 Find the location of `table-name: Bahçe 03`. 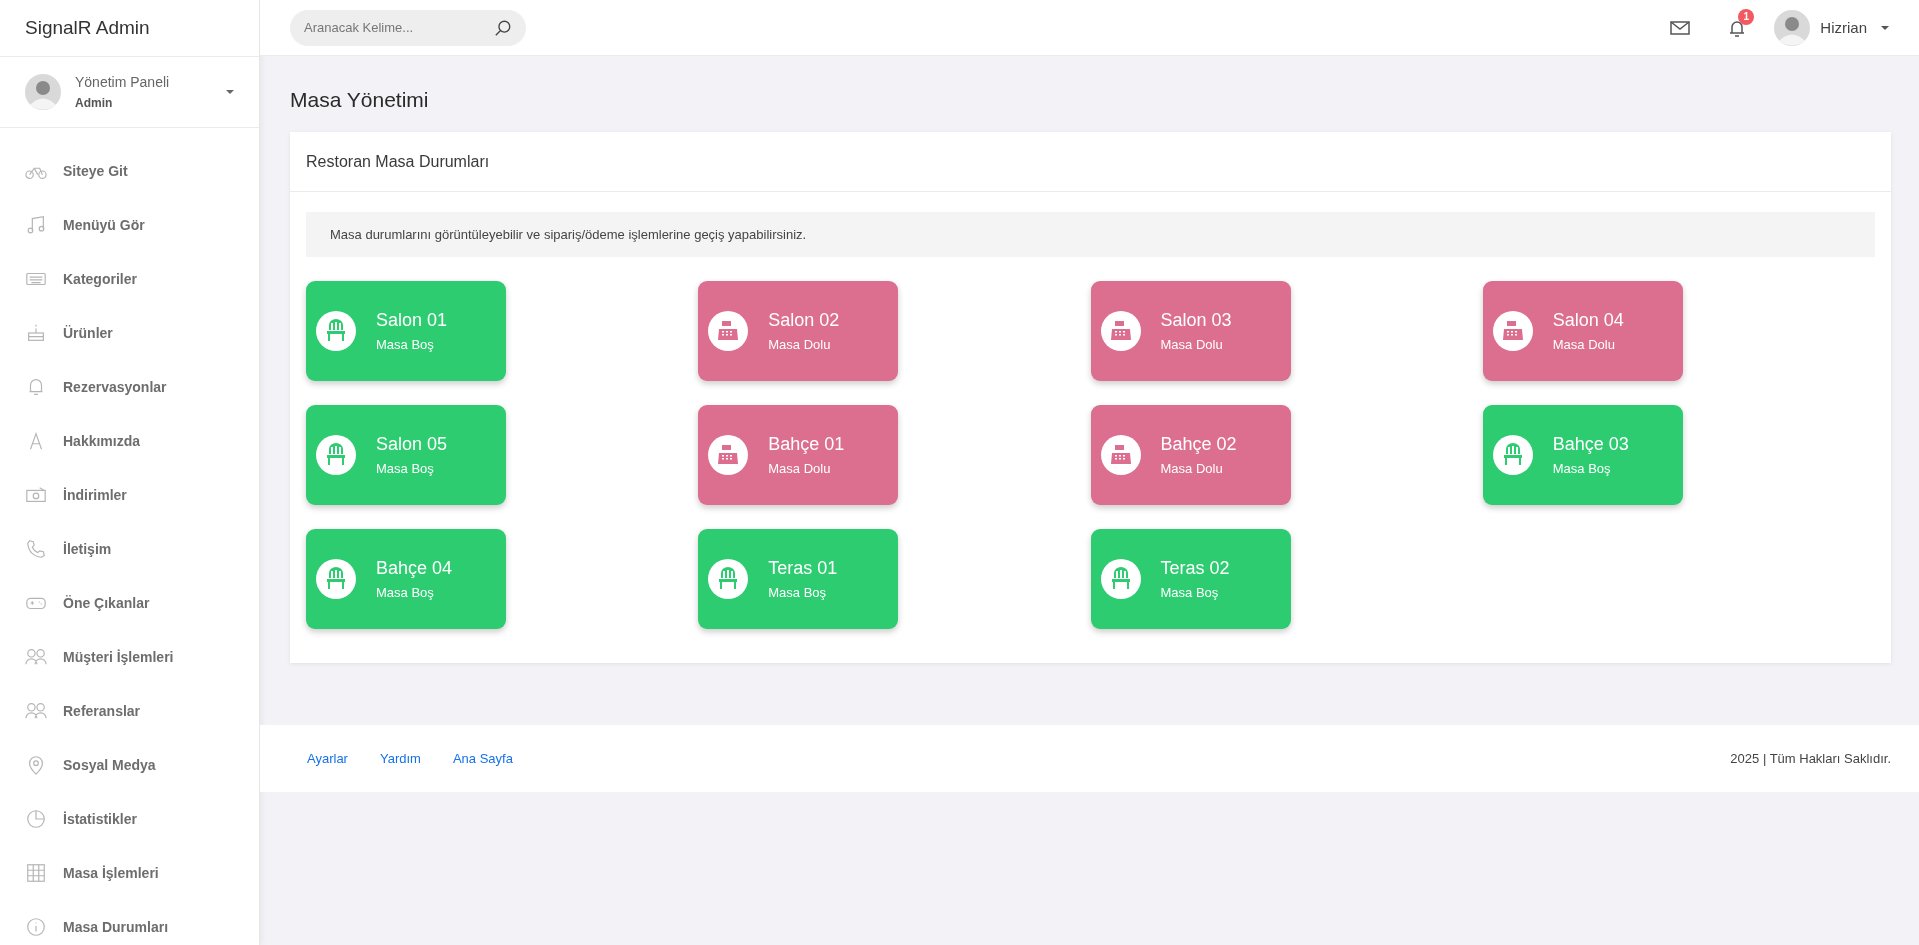

table-name: Bahçe 03 is located at coordinates (1590, 444).